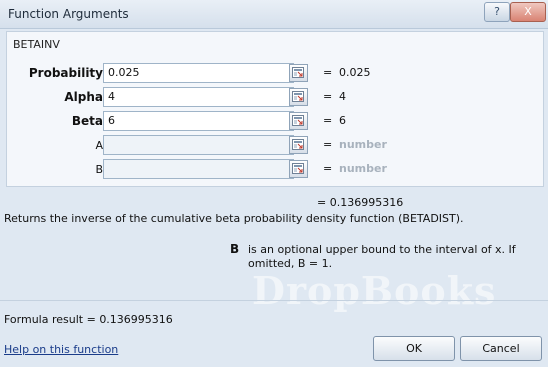  Describe the element at coordinates (235, 249) in the screenshot. I see `argument-help-name: B` at that location.